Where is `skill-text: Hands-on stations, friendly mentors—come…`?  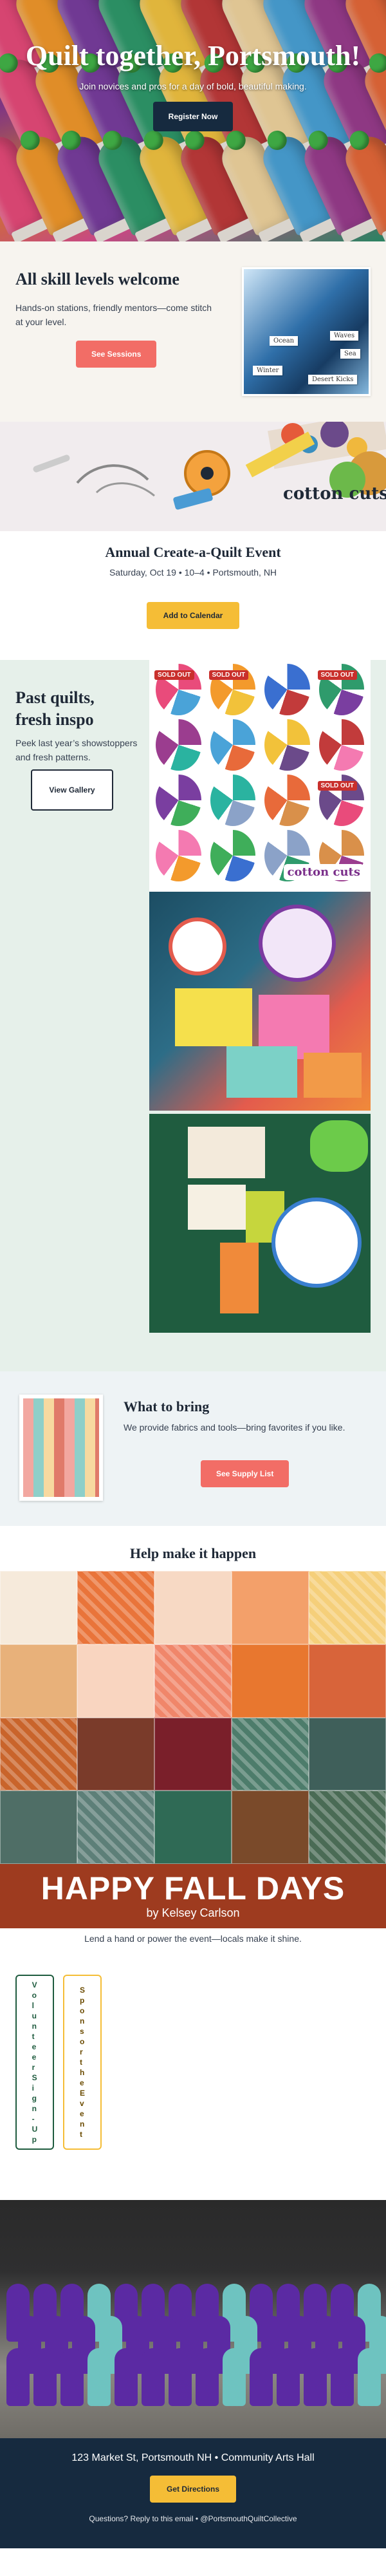 skill-text: Hands-on stations, friendly mentors—come… is located at coordinates (113, 315).